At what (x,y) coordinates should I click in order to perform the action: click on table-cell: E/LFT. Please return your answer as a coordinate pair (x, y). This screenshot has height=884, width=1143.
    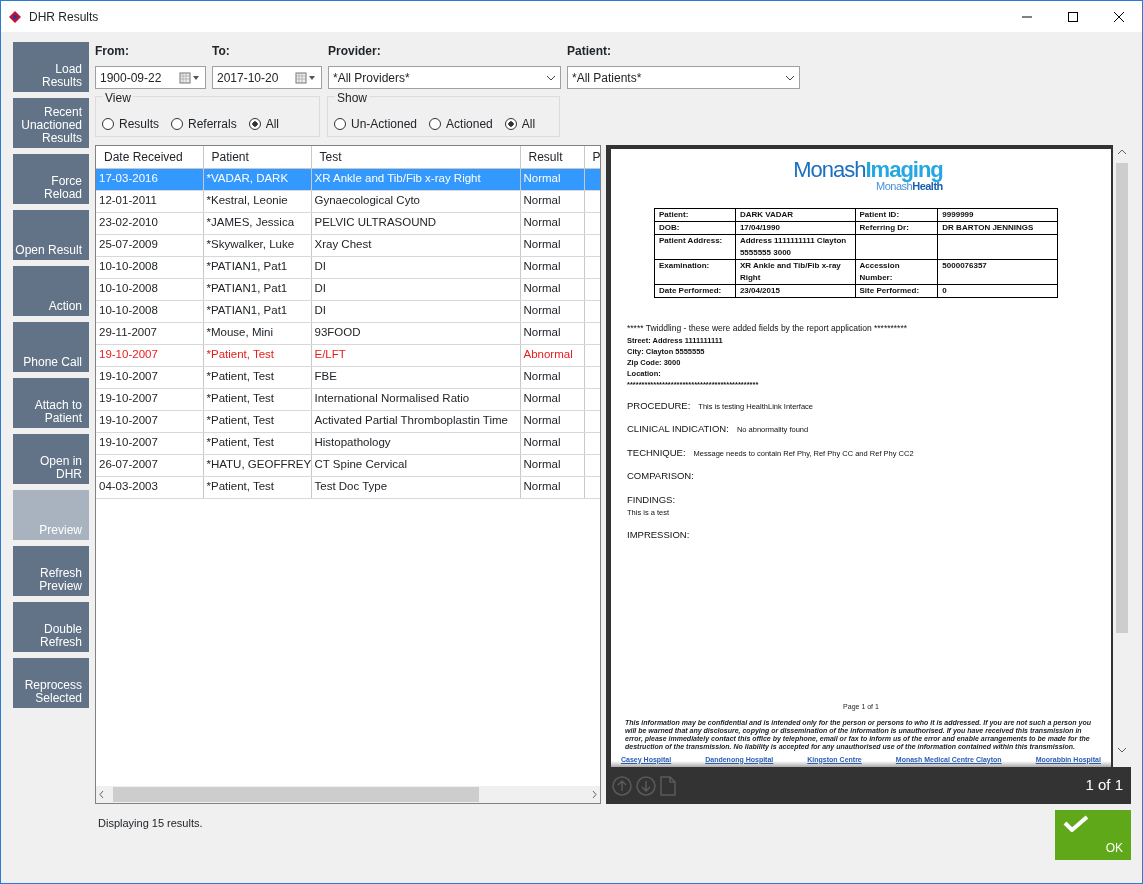
    Looking at the image, I should click on (415, 355).